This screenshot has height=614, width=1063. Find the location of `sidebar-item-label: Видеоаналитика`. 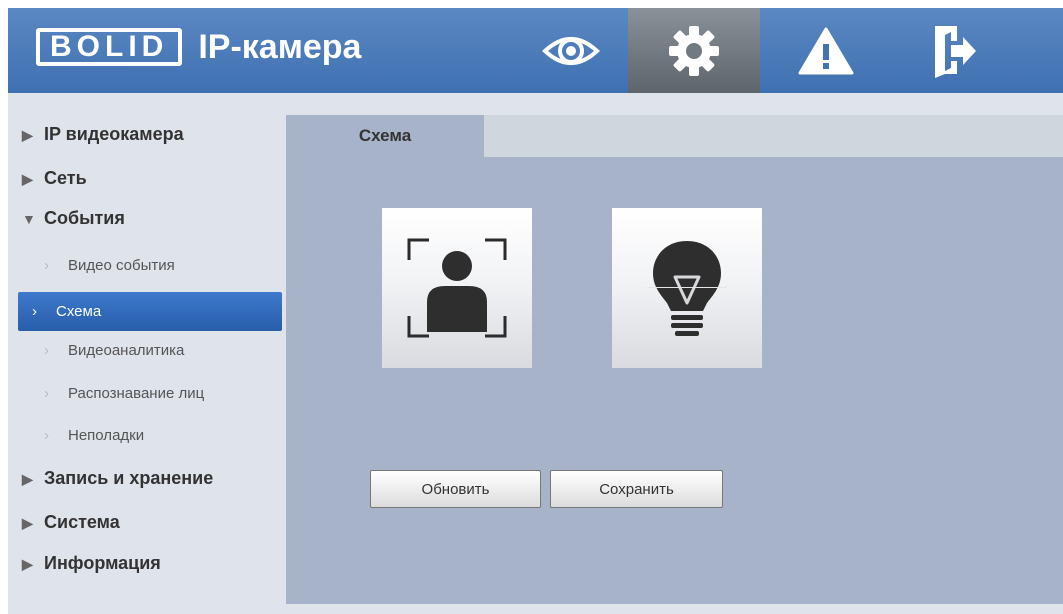

sidebar-item-label: Видеоаналитика is located at coordinates (126, 350).